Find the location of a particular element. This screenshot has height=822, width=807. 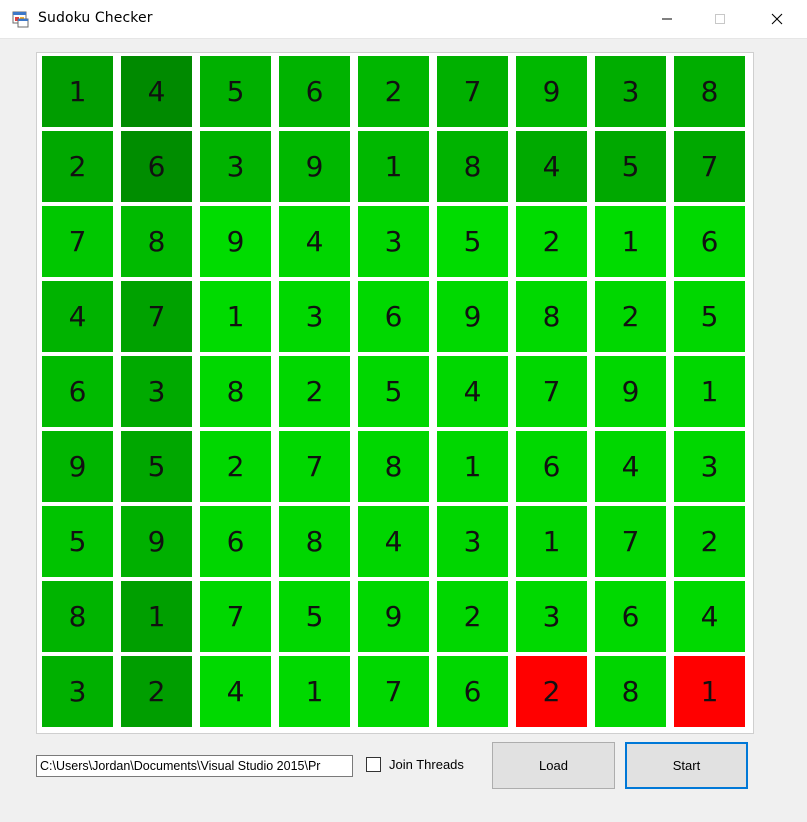

start-button: Start is located at coordinates (686, 765).